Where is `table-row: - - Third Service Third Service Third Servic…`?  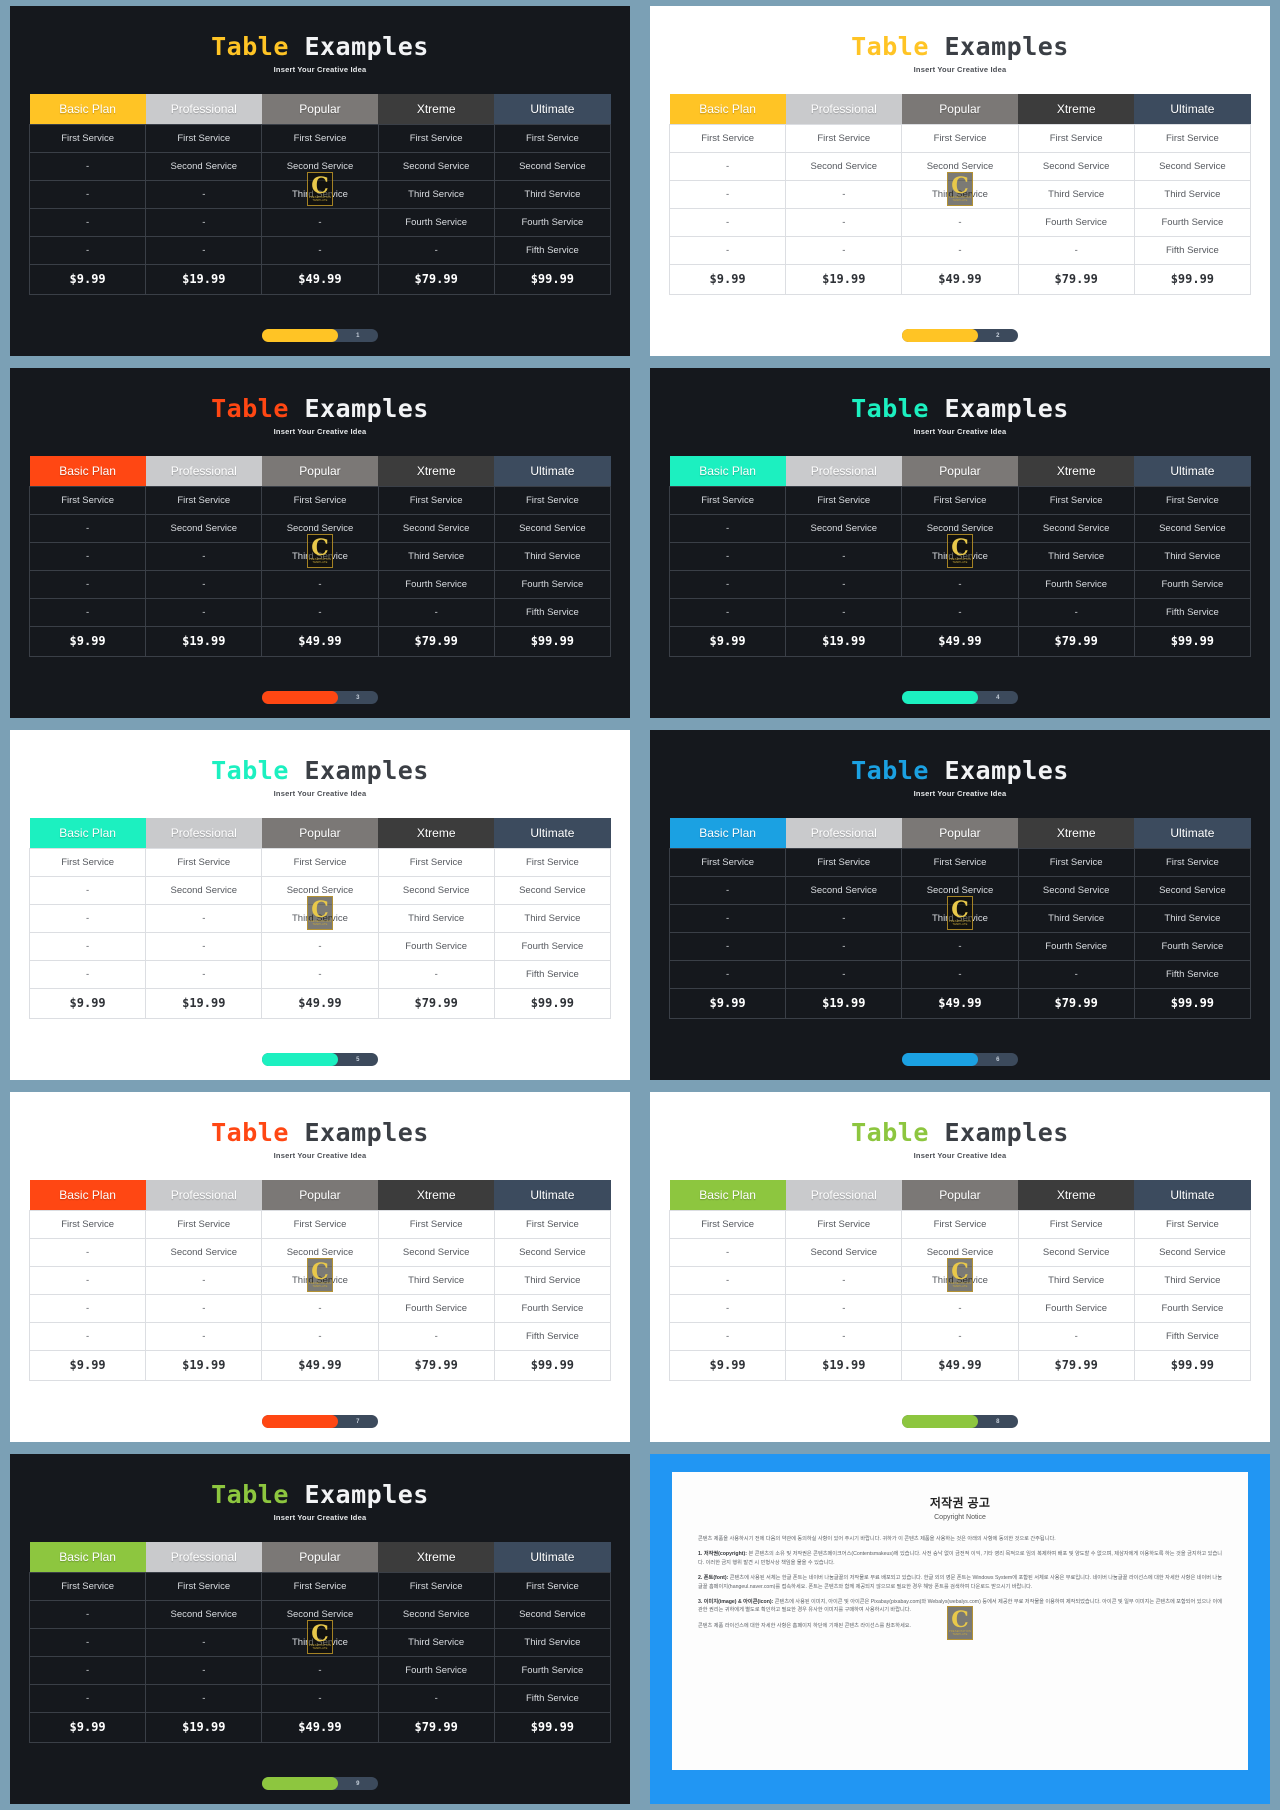 table-row: - - Third Service Third Service Third Servic… is located at coordinates (320, 194).